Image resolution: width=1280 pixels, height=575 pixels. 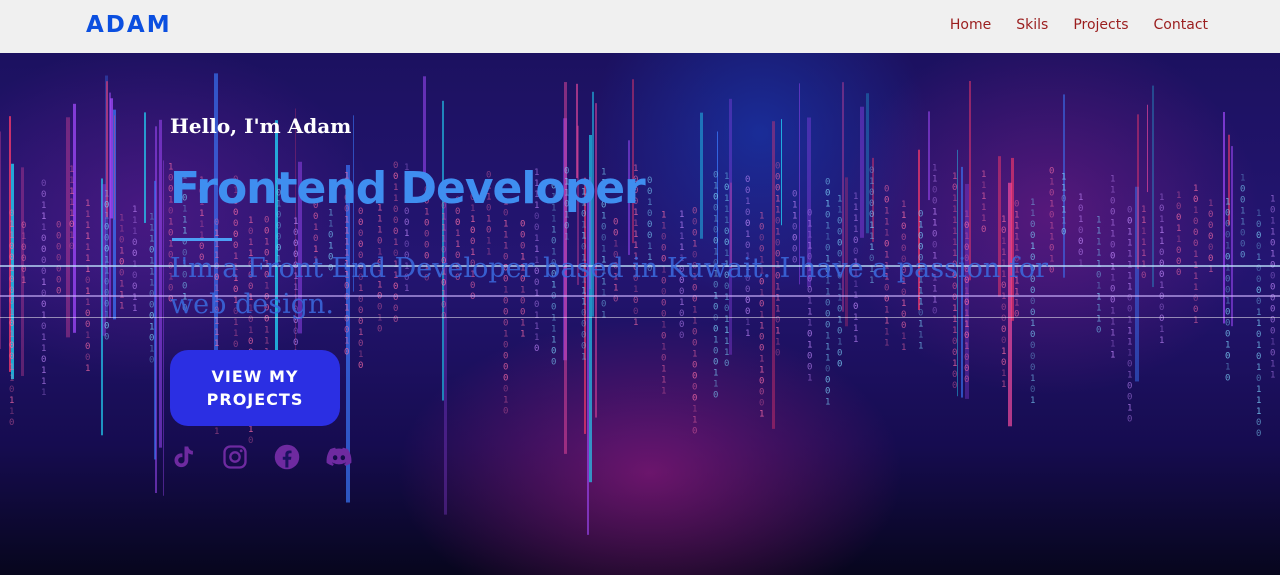 What do you see at coordinates (1181, 25) in the screenshot?
I see `nav-link-contact: Contact` at bounding box center [1181, 25].